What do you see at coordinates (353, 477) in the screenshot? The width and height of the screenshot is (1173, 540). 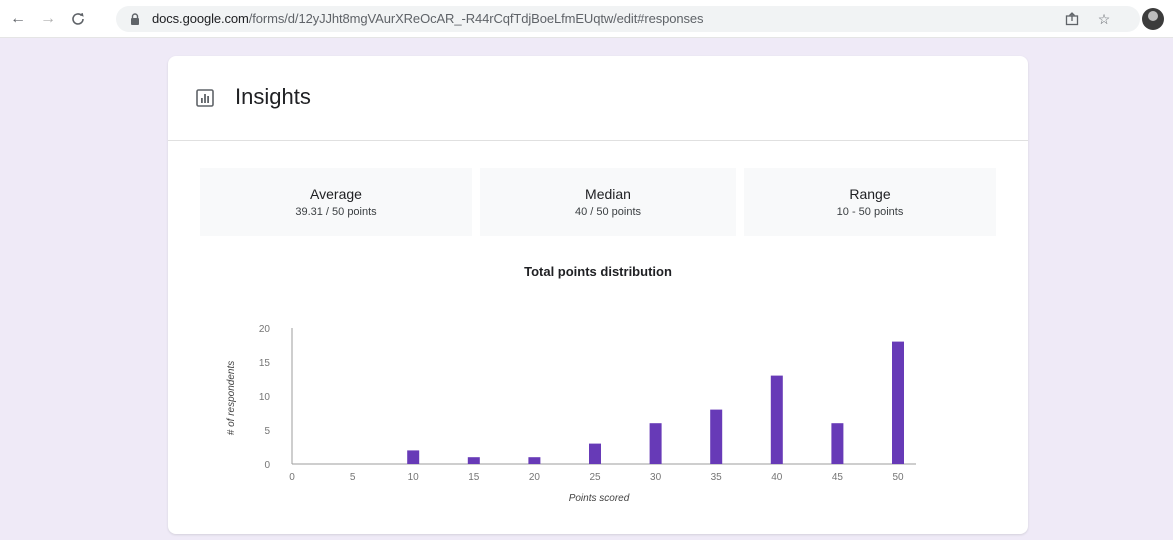 I see `x-tick-label: 5` at bounding box center [353, 477].